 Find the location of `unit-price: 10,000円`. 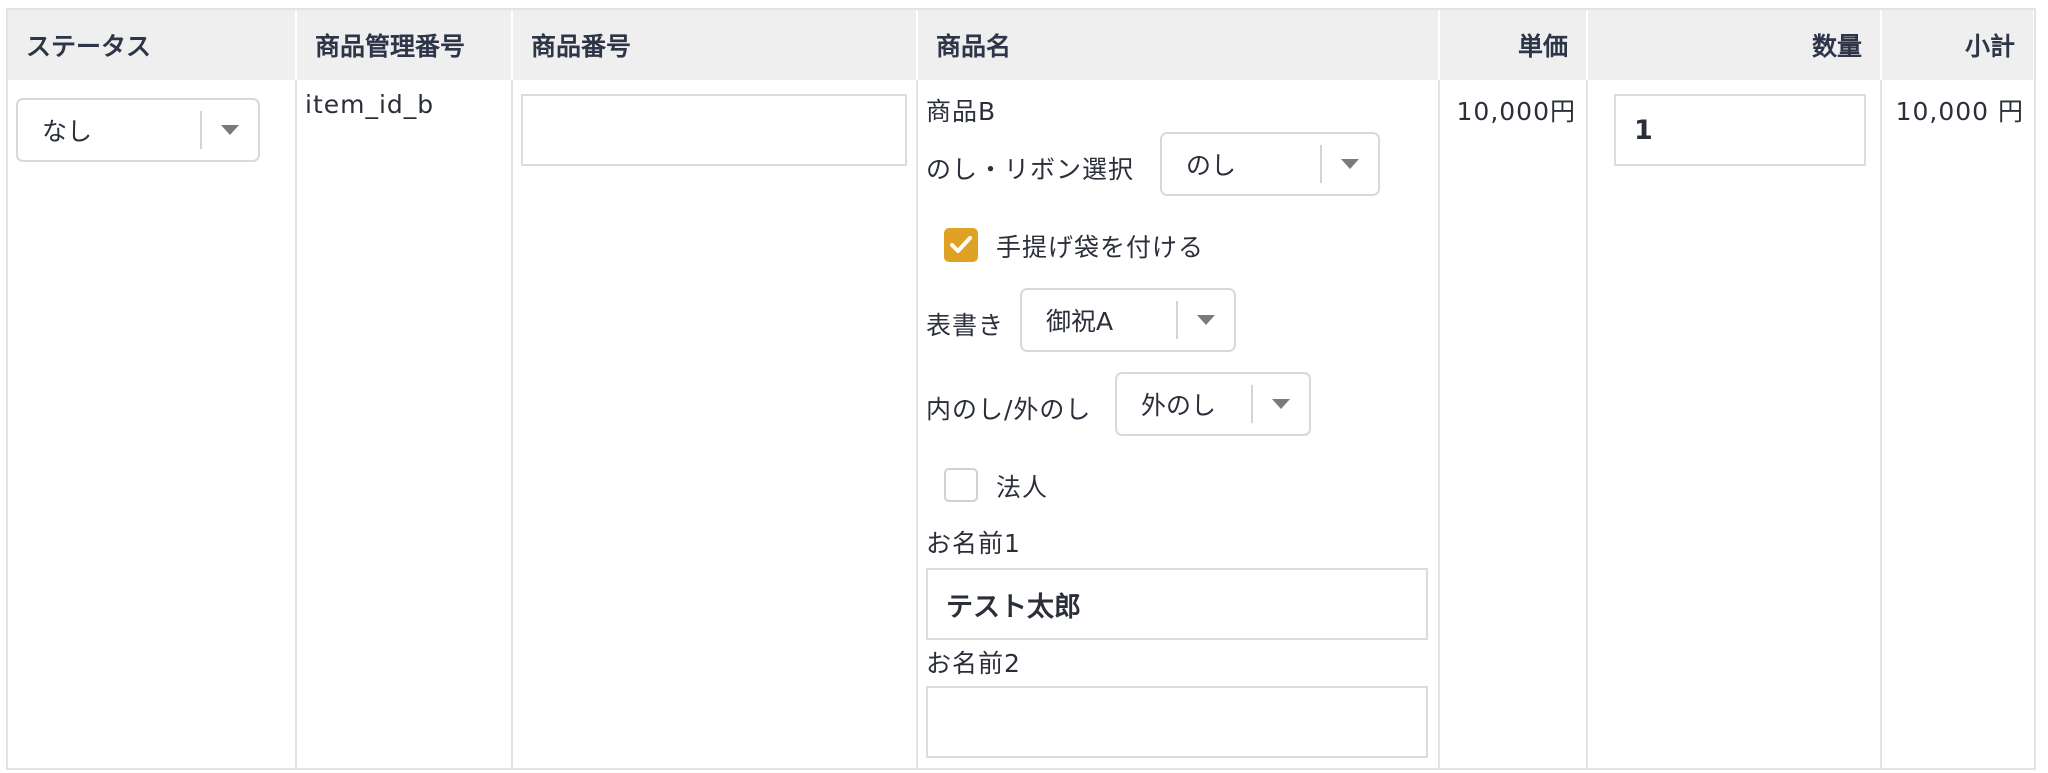

unit-price: 10,000円 is located at coordinates (1516, 111).